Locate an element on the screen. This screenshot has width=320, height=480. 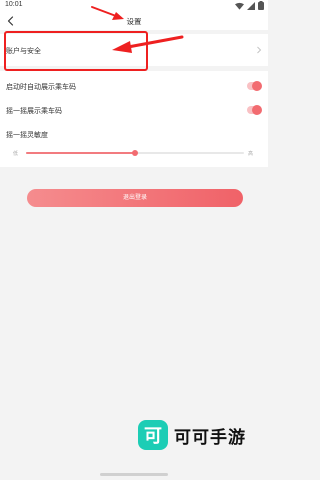
watermark: 可 可可手游 is located at coordinates (192, 435).